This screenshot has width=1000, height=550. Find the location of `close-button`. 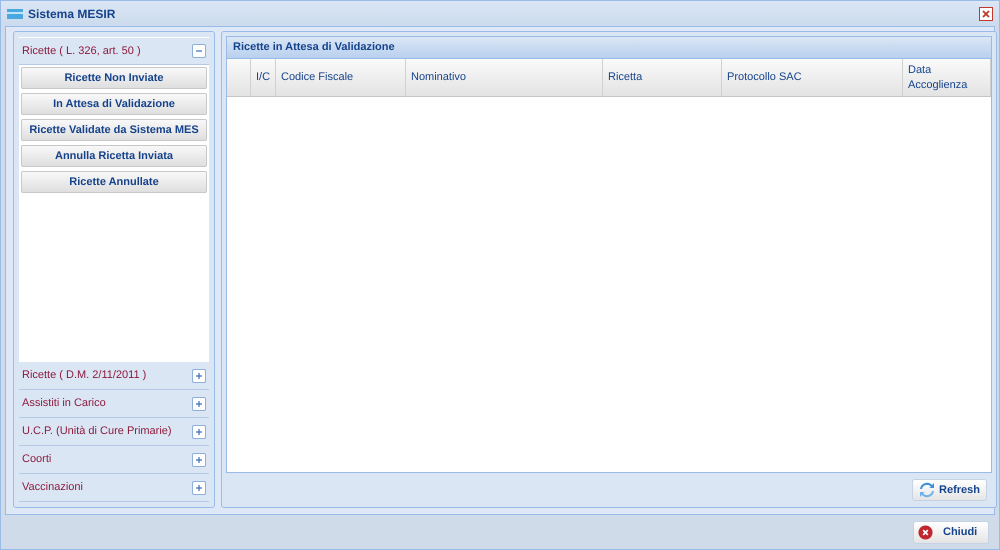

close-button is located at coordinates (986, 13).